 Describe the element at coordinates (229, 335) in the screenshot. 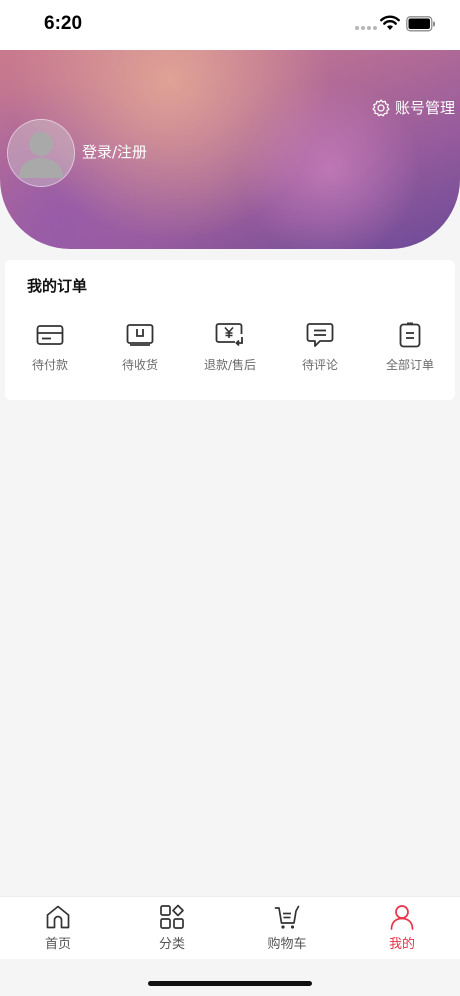

I see `refund-icon` at that location.